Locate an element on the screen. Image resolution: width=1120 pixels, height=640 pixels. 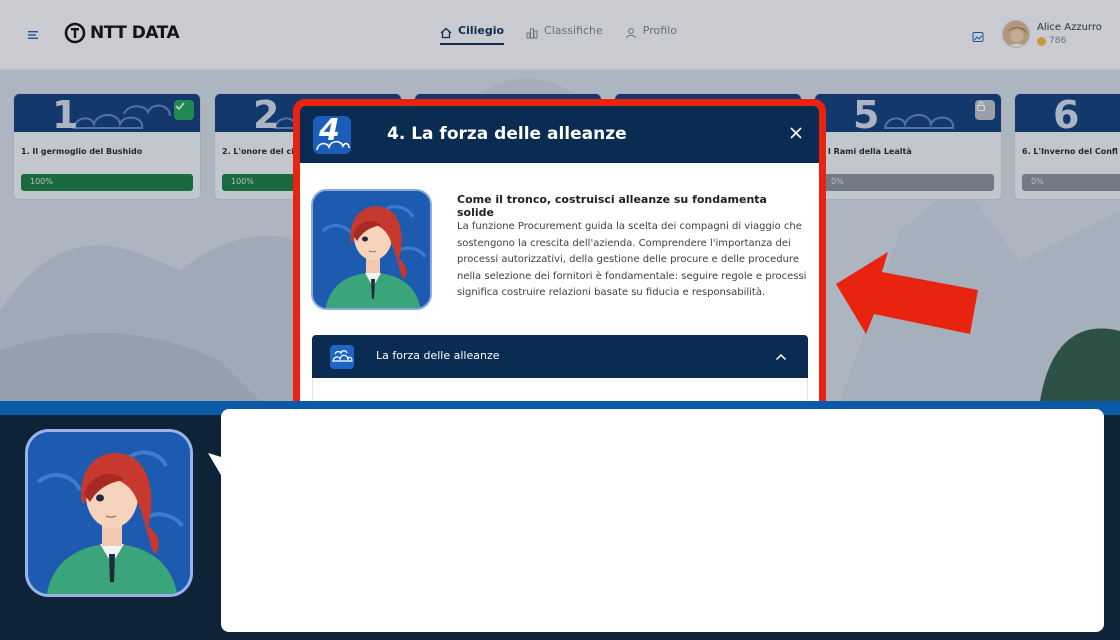
accordion-label: La forza delle alleanze is located at coordinates (438, 355).